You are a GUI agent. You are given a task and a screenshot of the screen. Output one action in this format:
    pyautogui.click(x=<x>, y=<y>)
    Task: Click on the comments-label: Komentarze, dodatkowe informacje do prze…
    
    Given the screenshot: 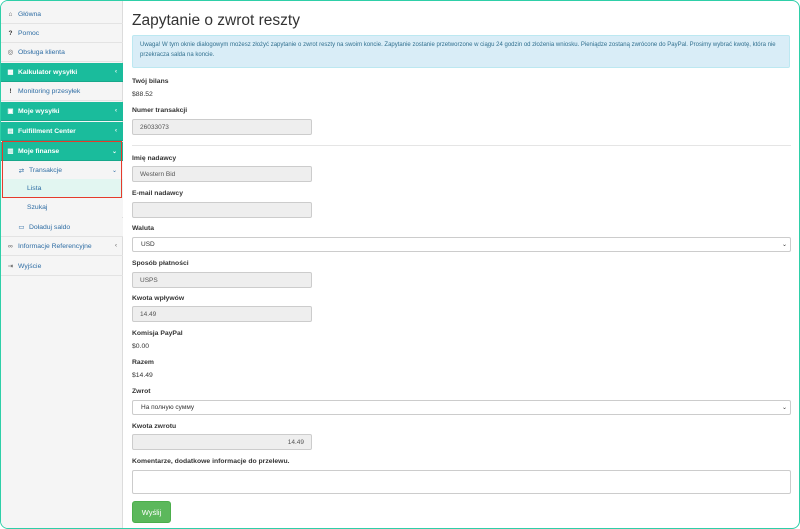 What is the action you would take?
    pyautogui.click(x=211, y=461)
    